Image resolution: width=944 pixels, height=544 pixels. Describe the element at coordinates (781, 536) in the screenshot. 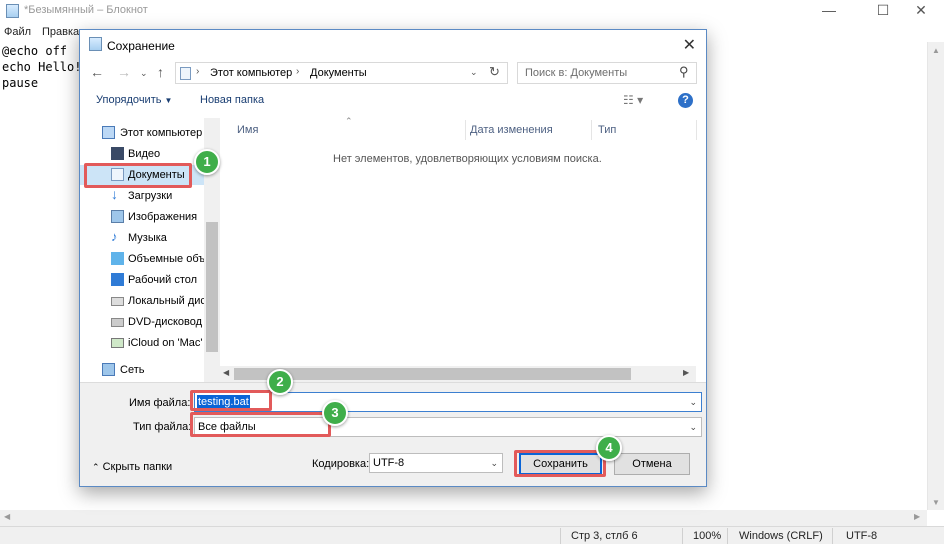

I see `status-line-ending: Windows (CRLF)` at that location.